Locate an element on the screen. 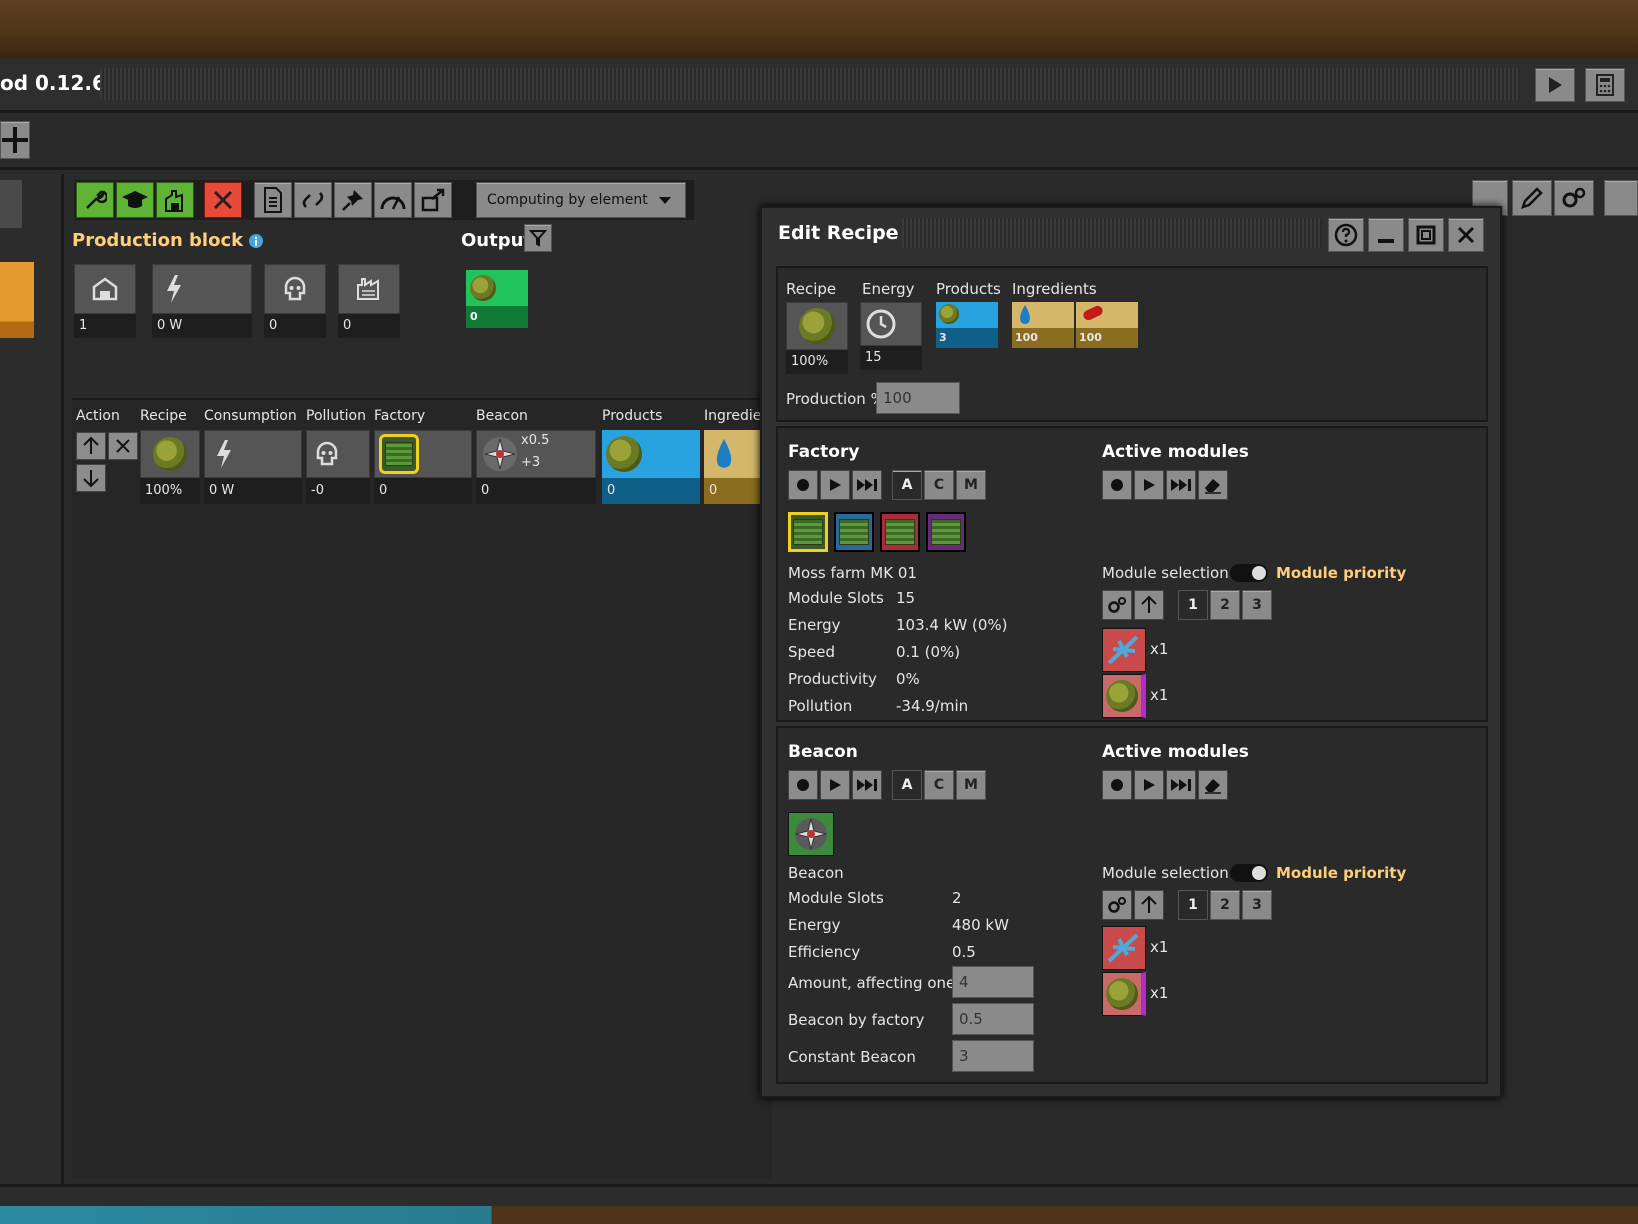  tutorial-button is located at coordinates (135, 200).